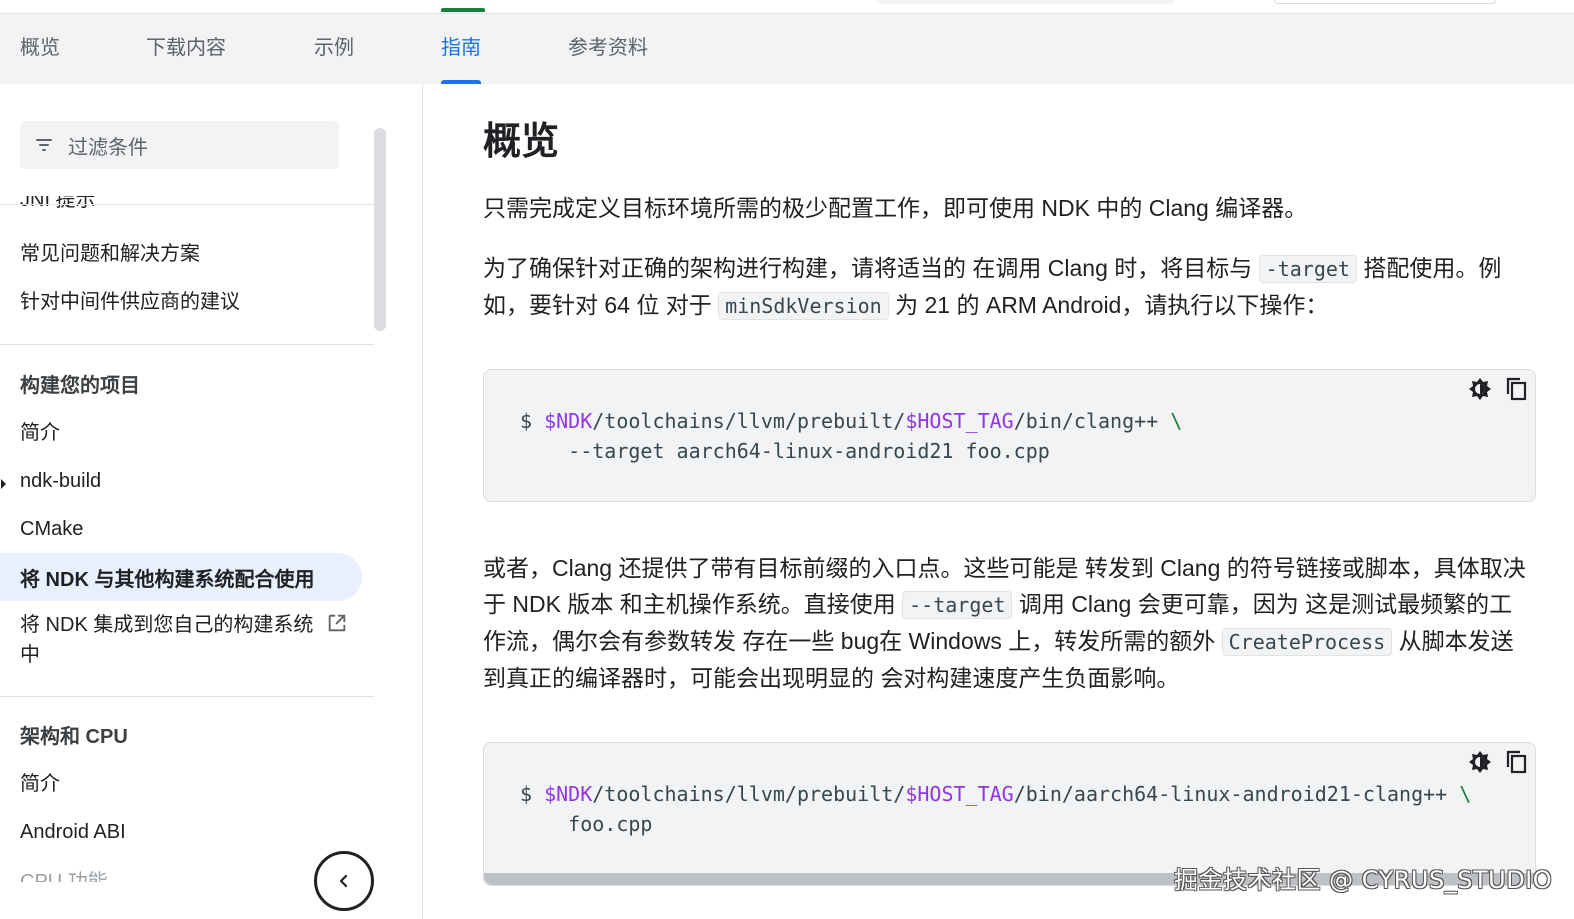  What do you see at coordinates (181, 577) in the screenshot?
I see `sidebar-item-other-build-systems: 将 NDK 与其他构建系统配合使用` at bounding box center [181, 577].